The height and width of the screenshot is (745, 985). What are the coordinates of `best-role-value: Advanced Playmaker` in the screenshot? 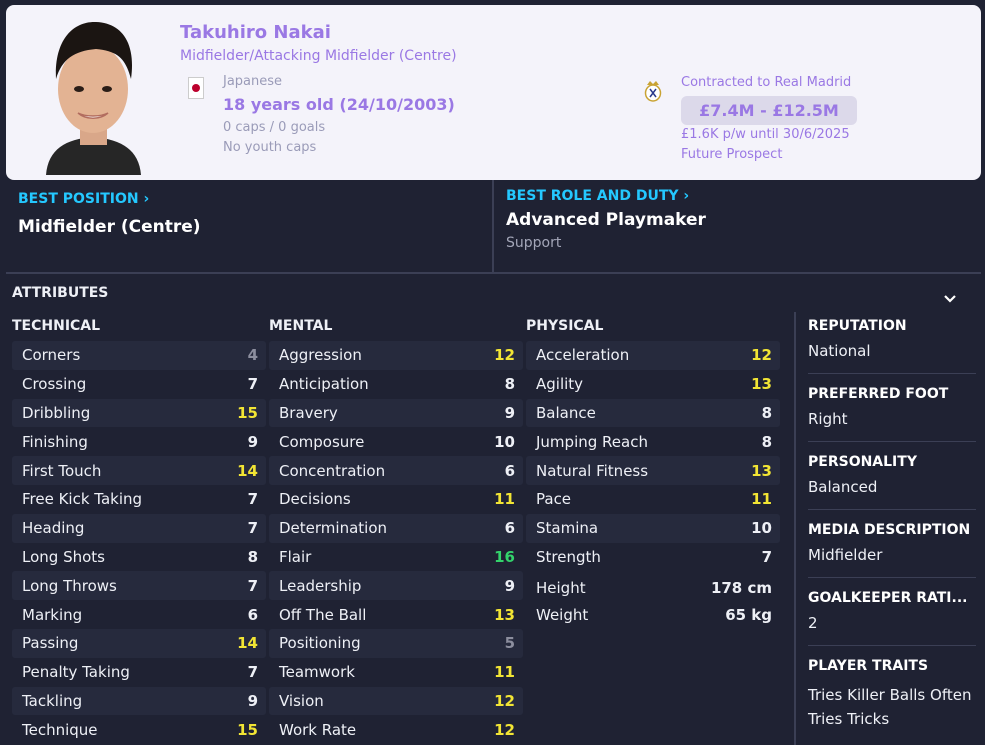 It's located at (606, 220).